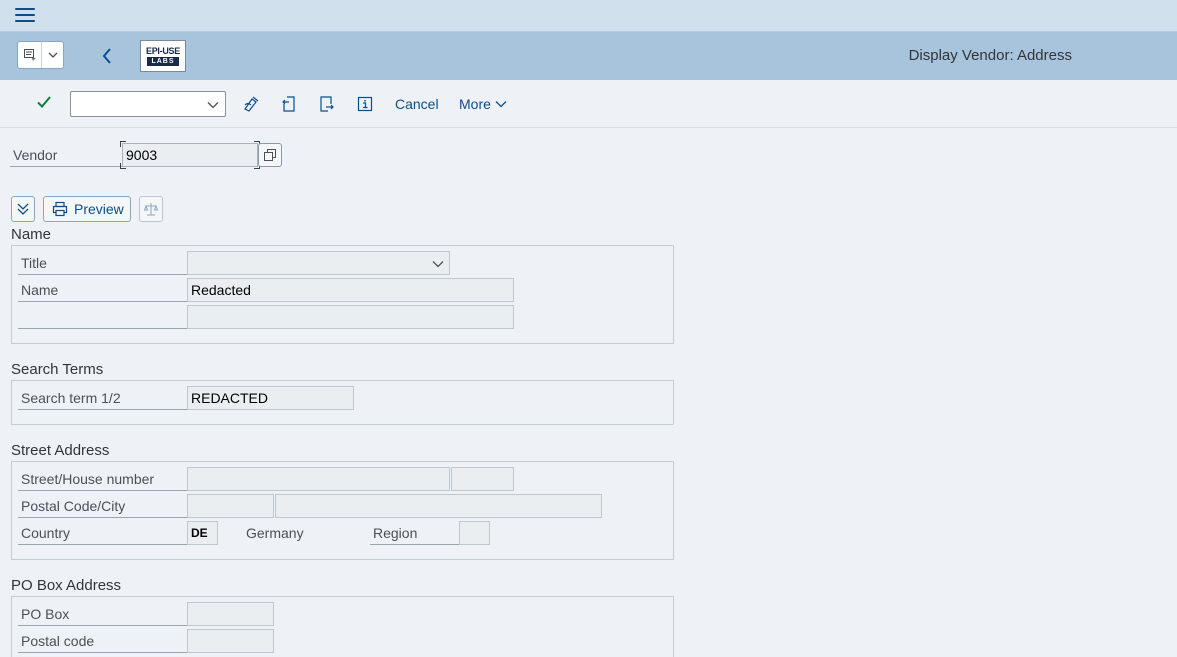  What do you see at coordinates (99, 209) in the screenshot?
I see `preview-label: Preview` at bounding box center [99, 209].